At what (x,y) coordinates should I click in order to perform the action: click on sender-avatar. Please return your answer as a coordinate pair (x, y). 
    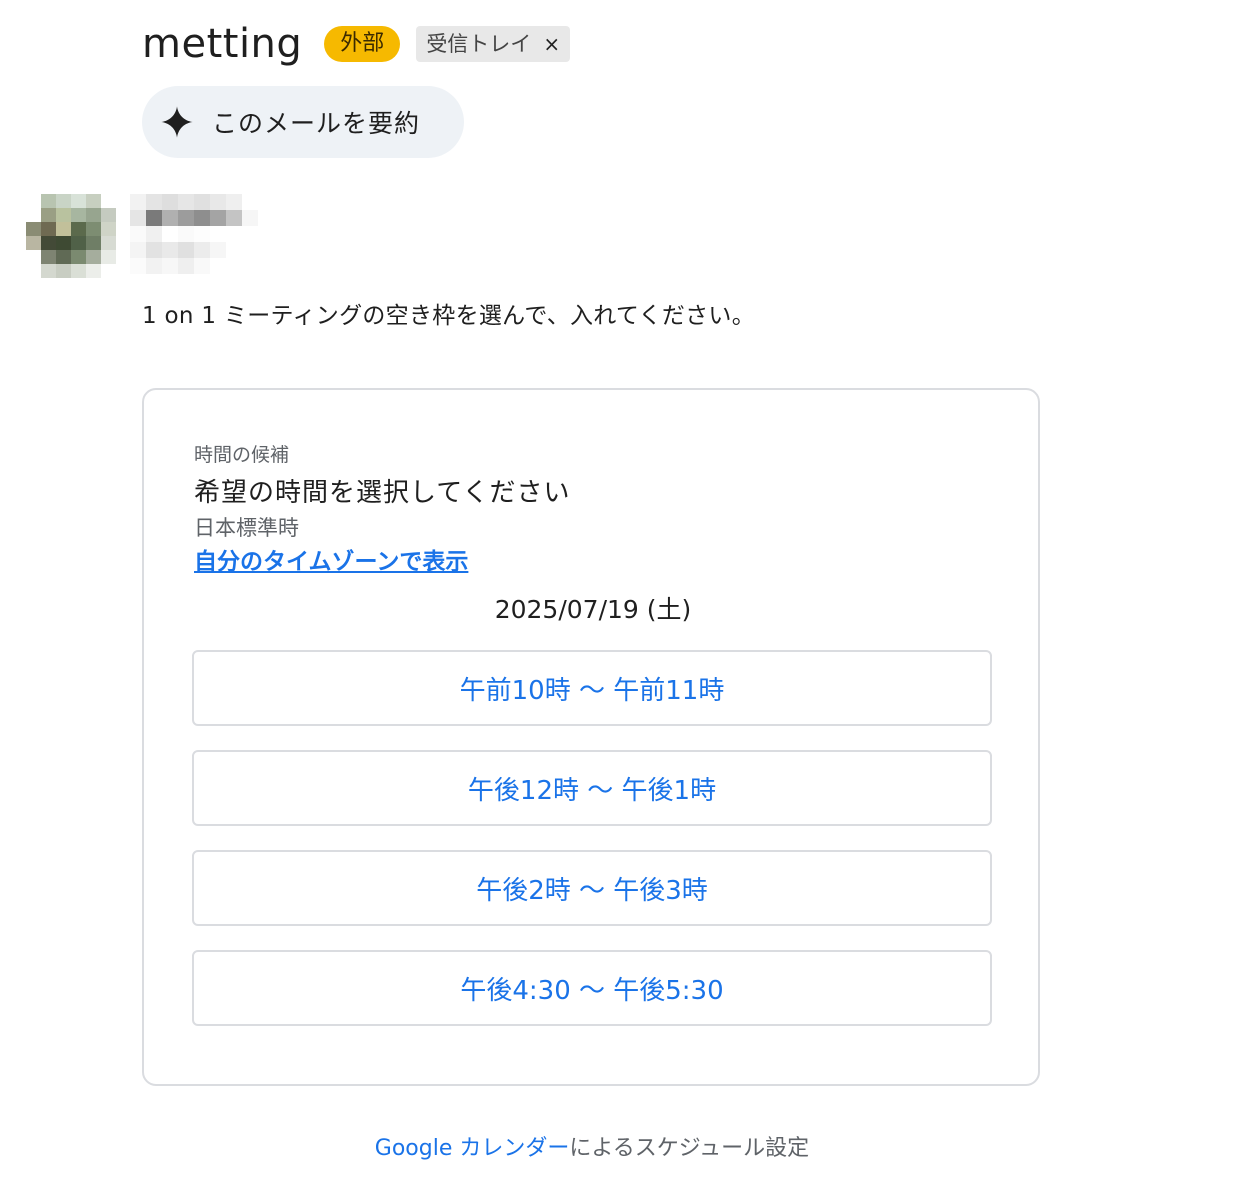
    Looking at the image, I should click on (71, 236).